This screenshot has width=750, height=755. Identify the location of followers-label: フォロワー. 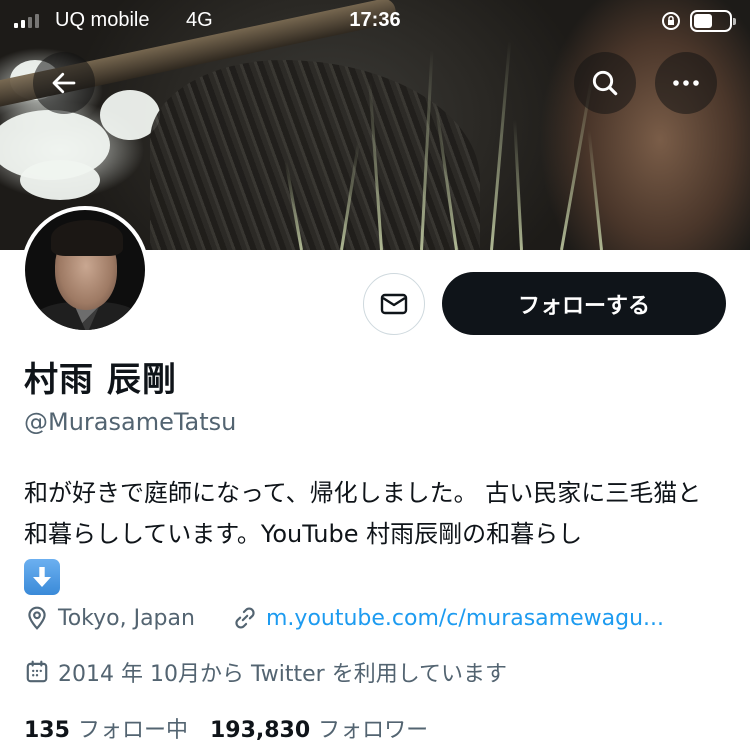
(373, 730).